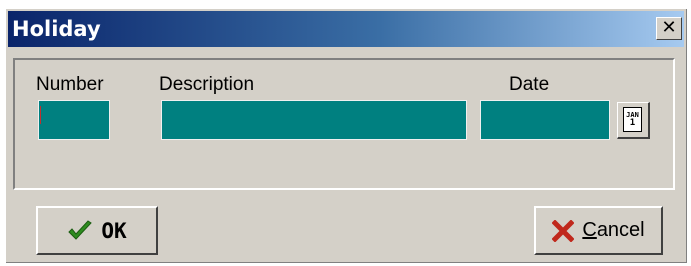 This screenshot has height=266, width=691. What do you see at coordinates (80, 229) in the screenshot?
I see `checkmark-icon` at bounding box center [80, 229].